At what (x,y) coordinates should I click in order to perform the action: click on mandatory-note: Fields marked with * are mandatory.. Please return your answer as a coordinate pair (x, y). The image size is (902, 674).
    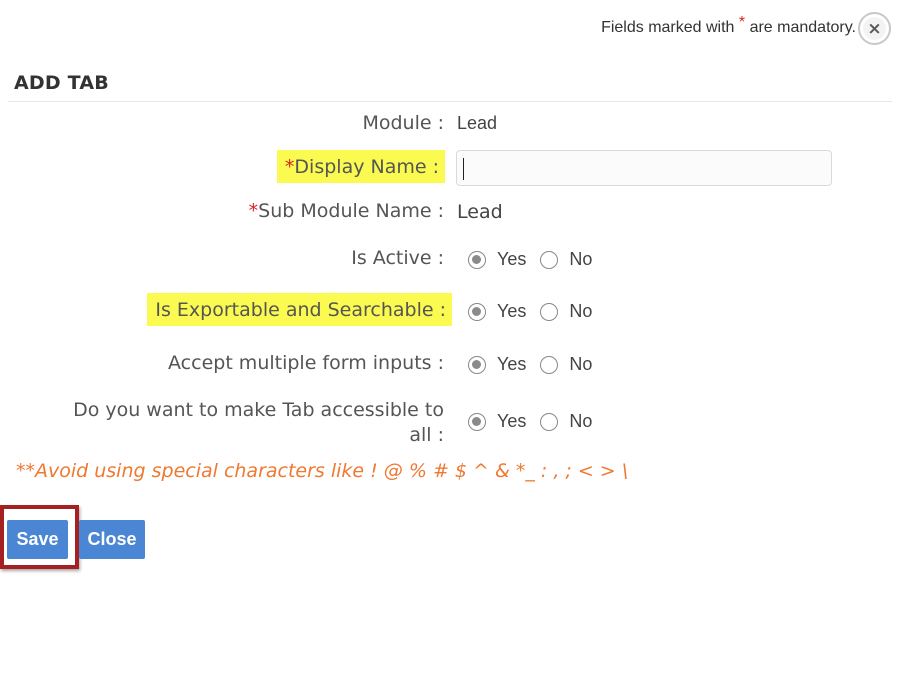
    Looking at the image, I should click on (728, 25).